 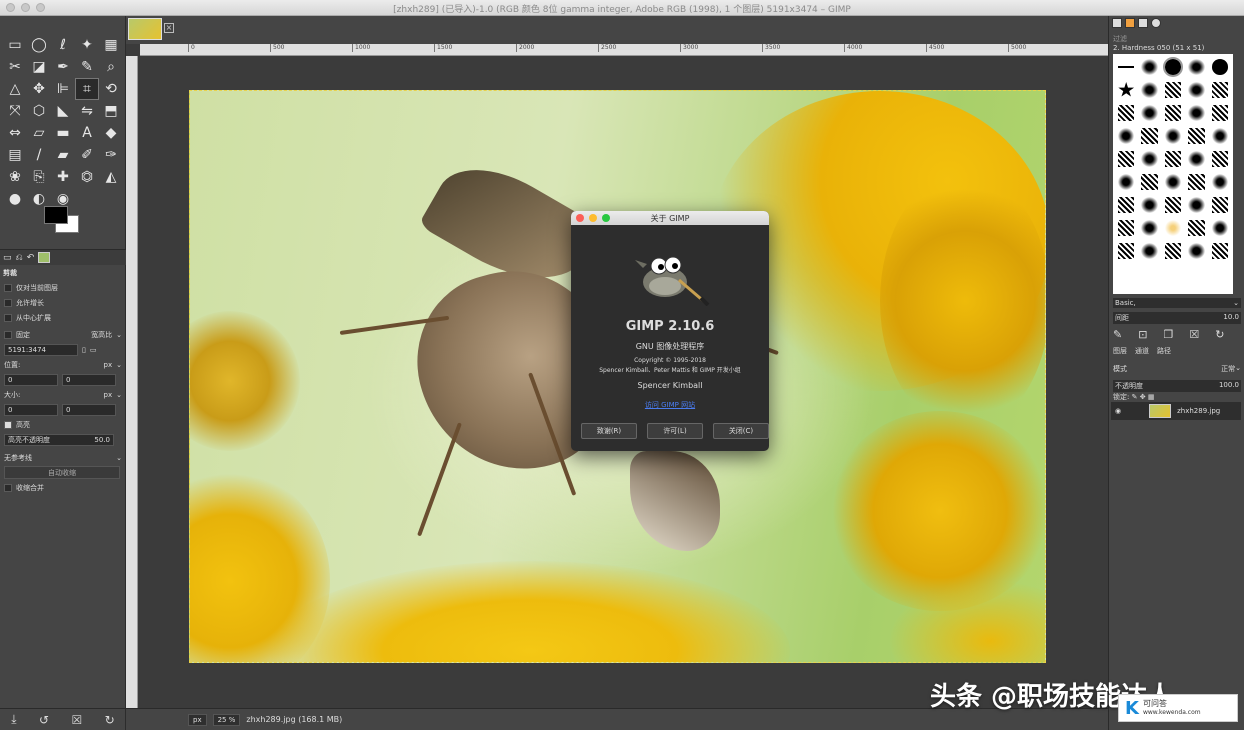 What do you see at coordinates (64, 222) in the screenshot?
I see `color-swatches` at bounding box center [64, 222].